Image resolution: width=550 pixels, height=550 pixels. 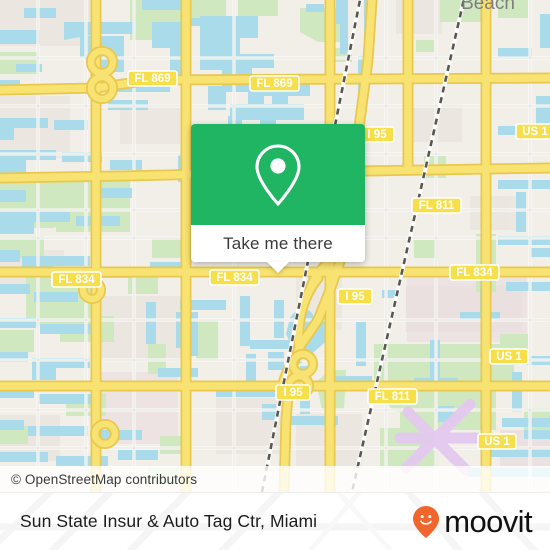 I want to click on popup-pointer, so click(x=278, y=267).